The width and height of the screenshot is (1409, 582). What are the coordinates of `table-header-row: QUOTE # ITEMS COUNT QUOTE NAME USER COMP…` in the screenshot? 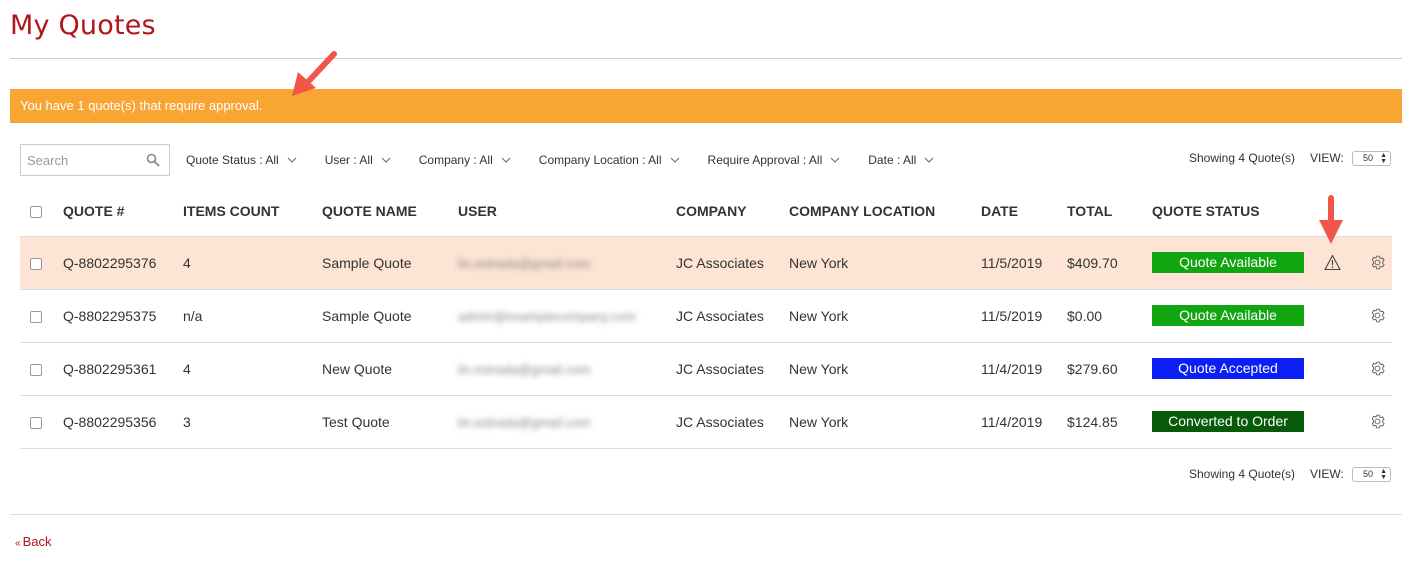 It's located at (706, 211).